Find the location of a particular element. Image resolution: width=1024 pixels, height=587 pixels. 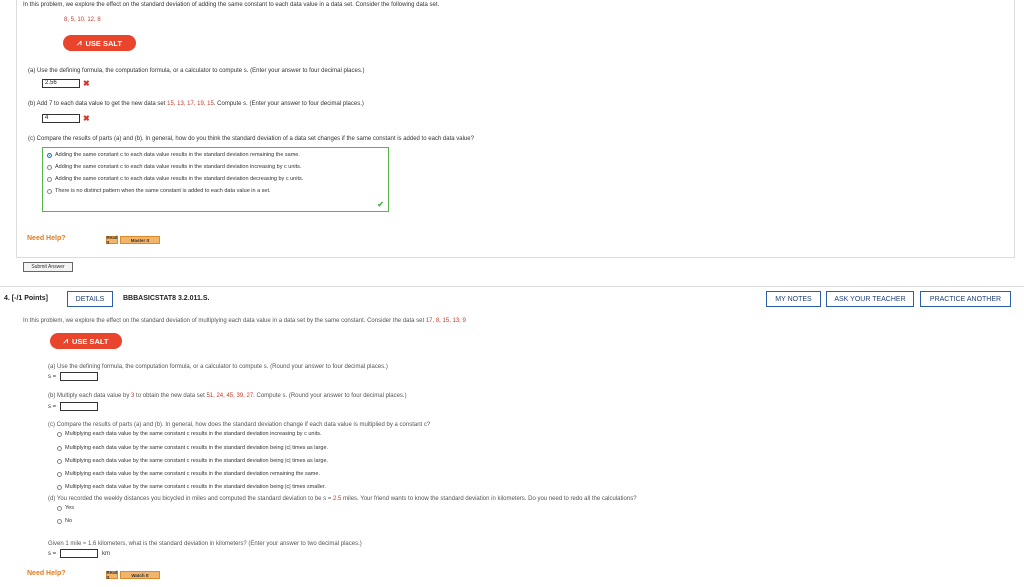

q4-salt-label: USE SALT is located at coordinates (90, 341).